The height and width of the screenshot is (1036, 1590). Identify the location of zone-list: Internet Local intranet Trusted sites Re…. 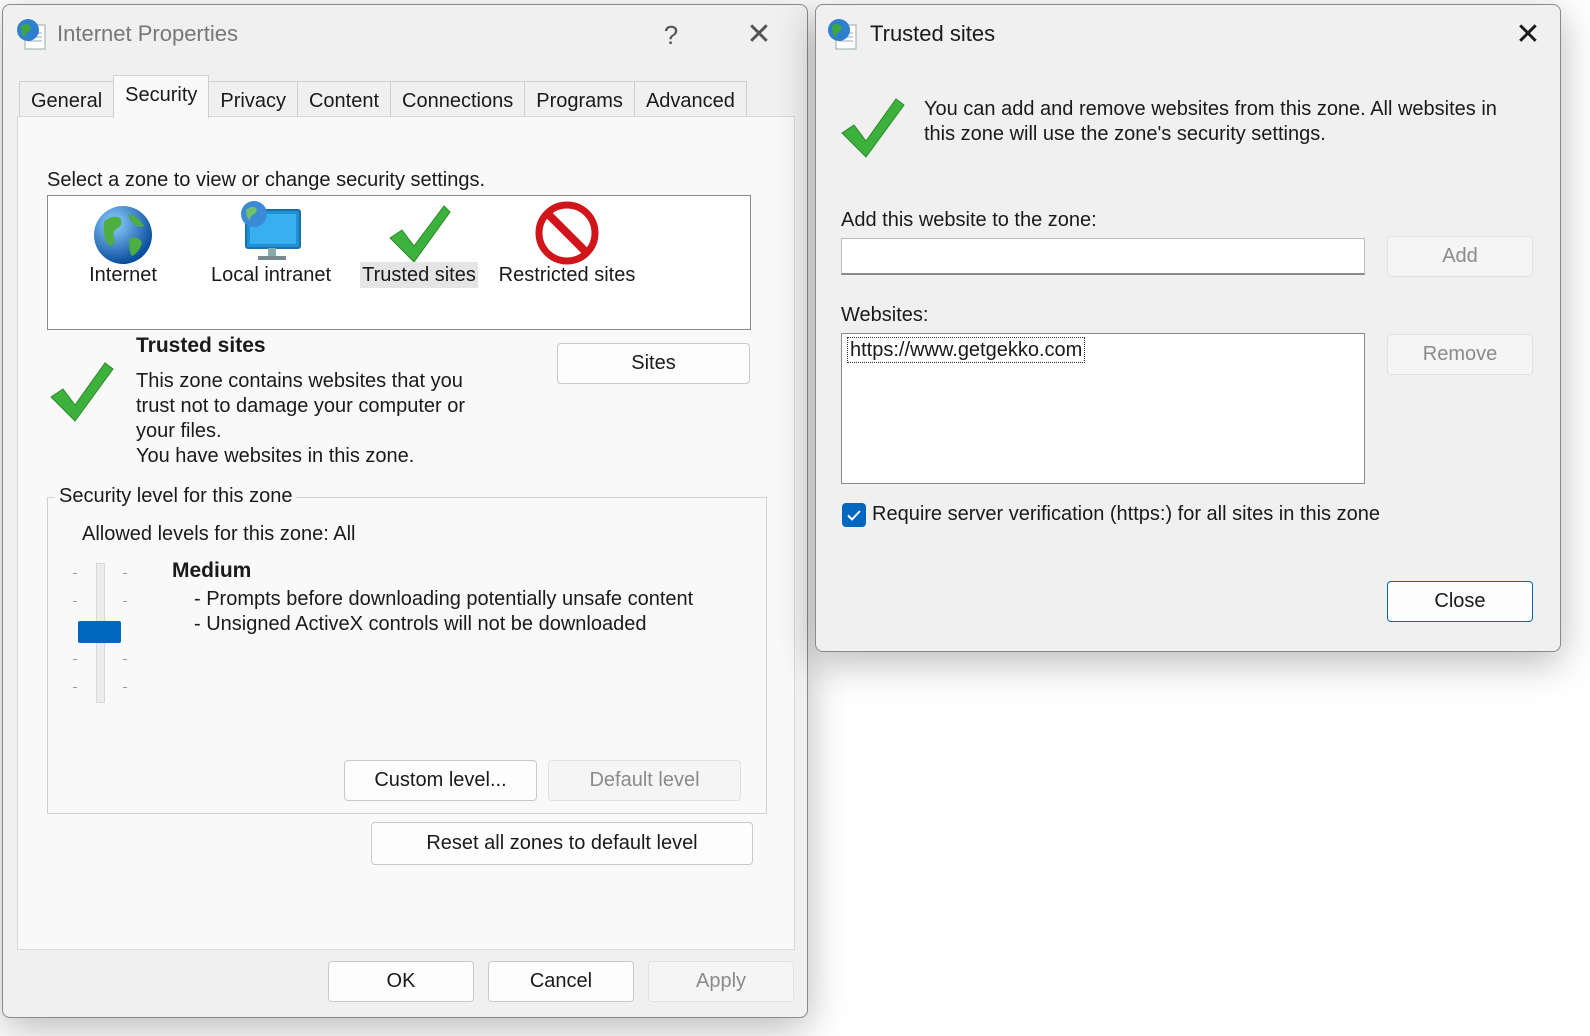
(399, 262).